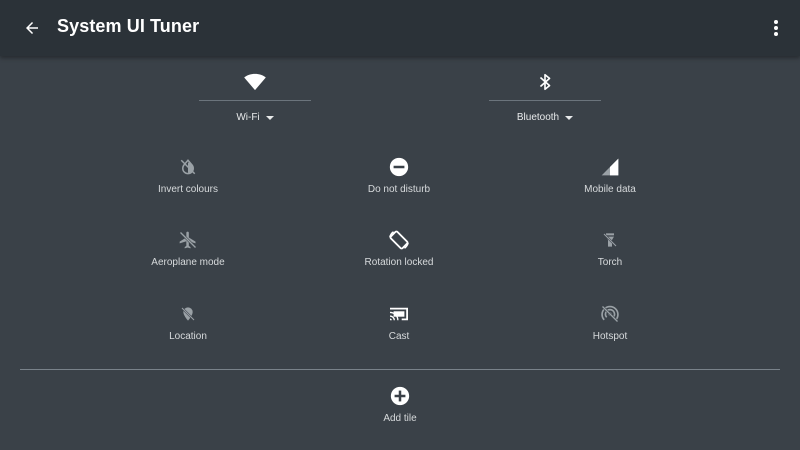 The height and width of the screenshot is (450, 800). I want to click on wifi-dropdown: Wi-Fi, so click(255, 117).